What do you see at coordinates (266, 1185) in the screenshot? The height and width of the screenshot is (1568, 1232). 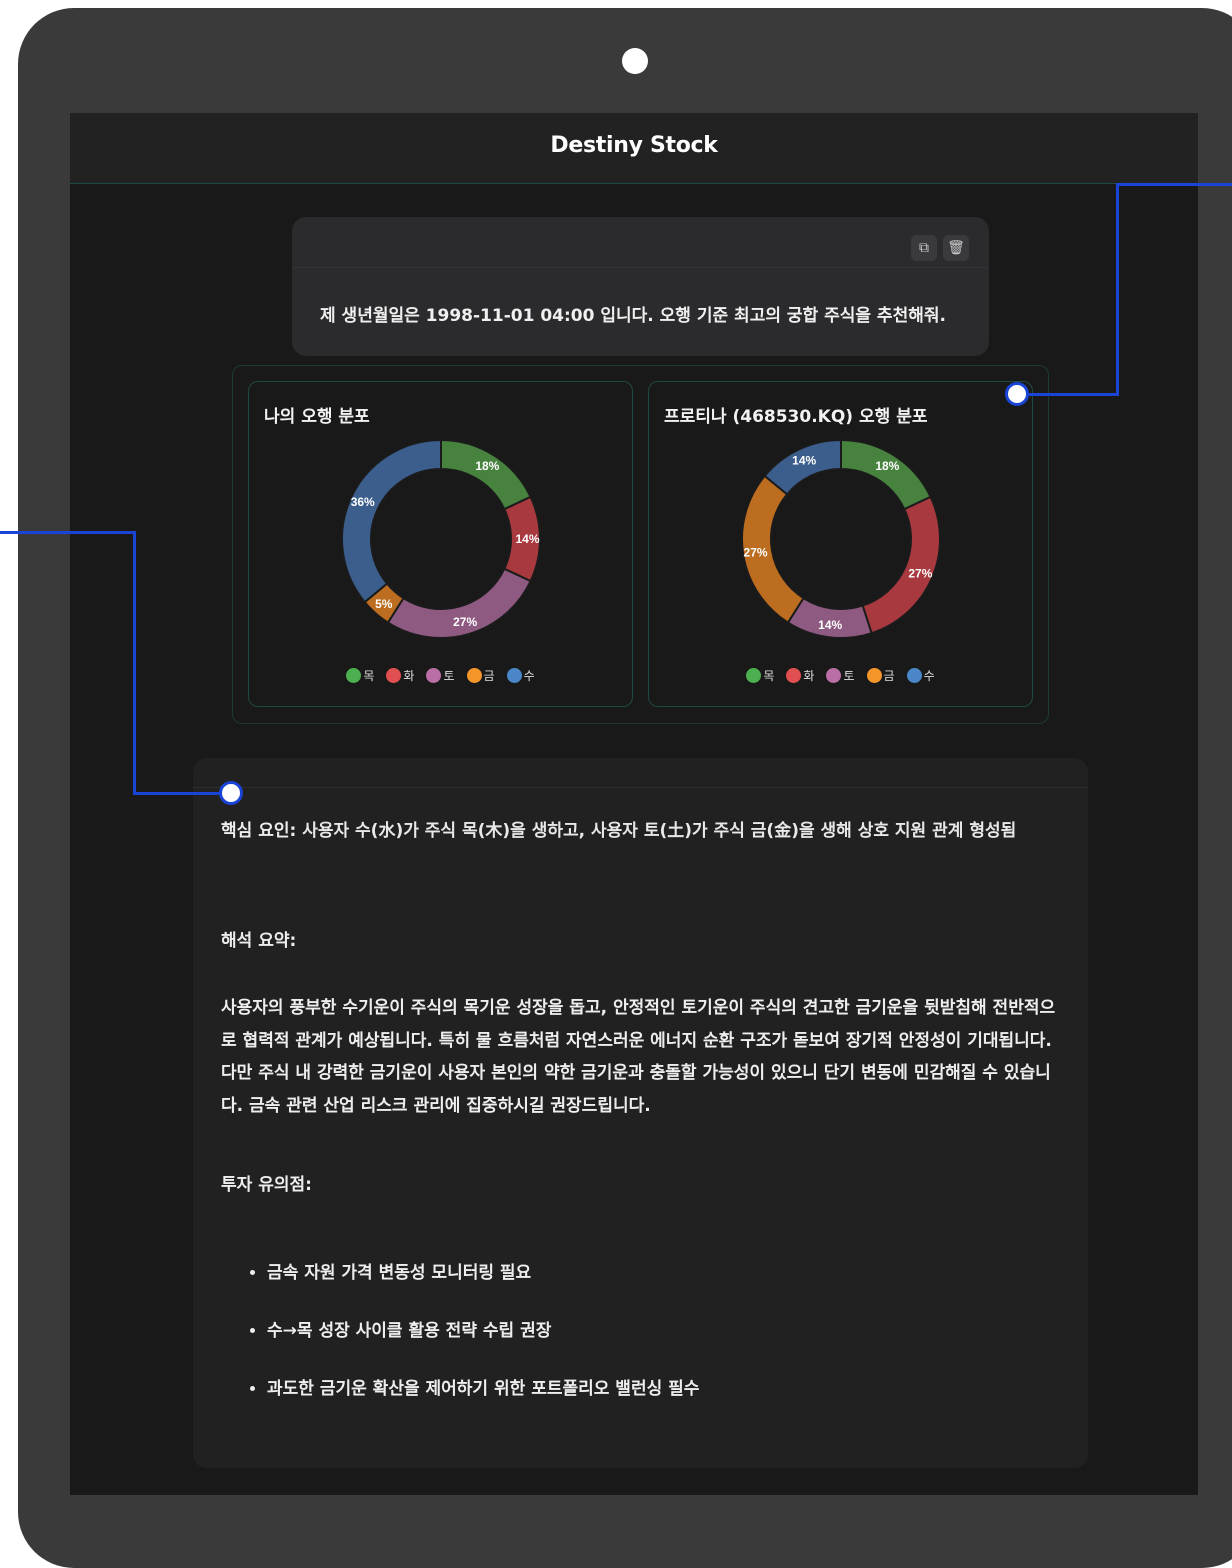 I see `caution-heading: 투자 유의점:` at bounding box center [266, 1185].